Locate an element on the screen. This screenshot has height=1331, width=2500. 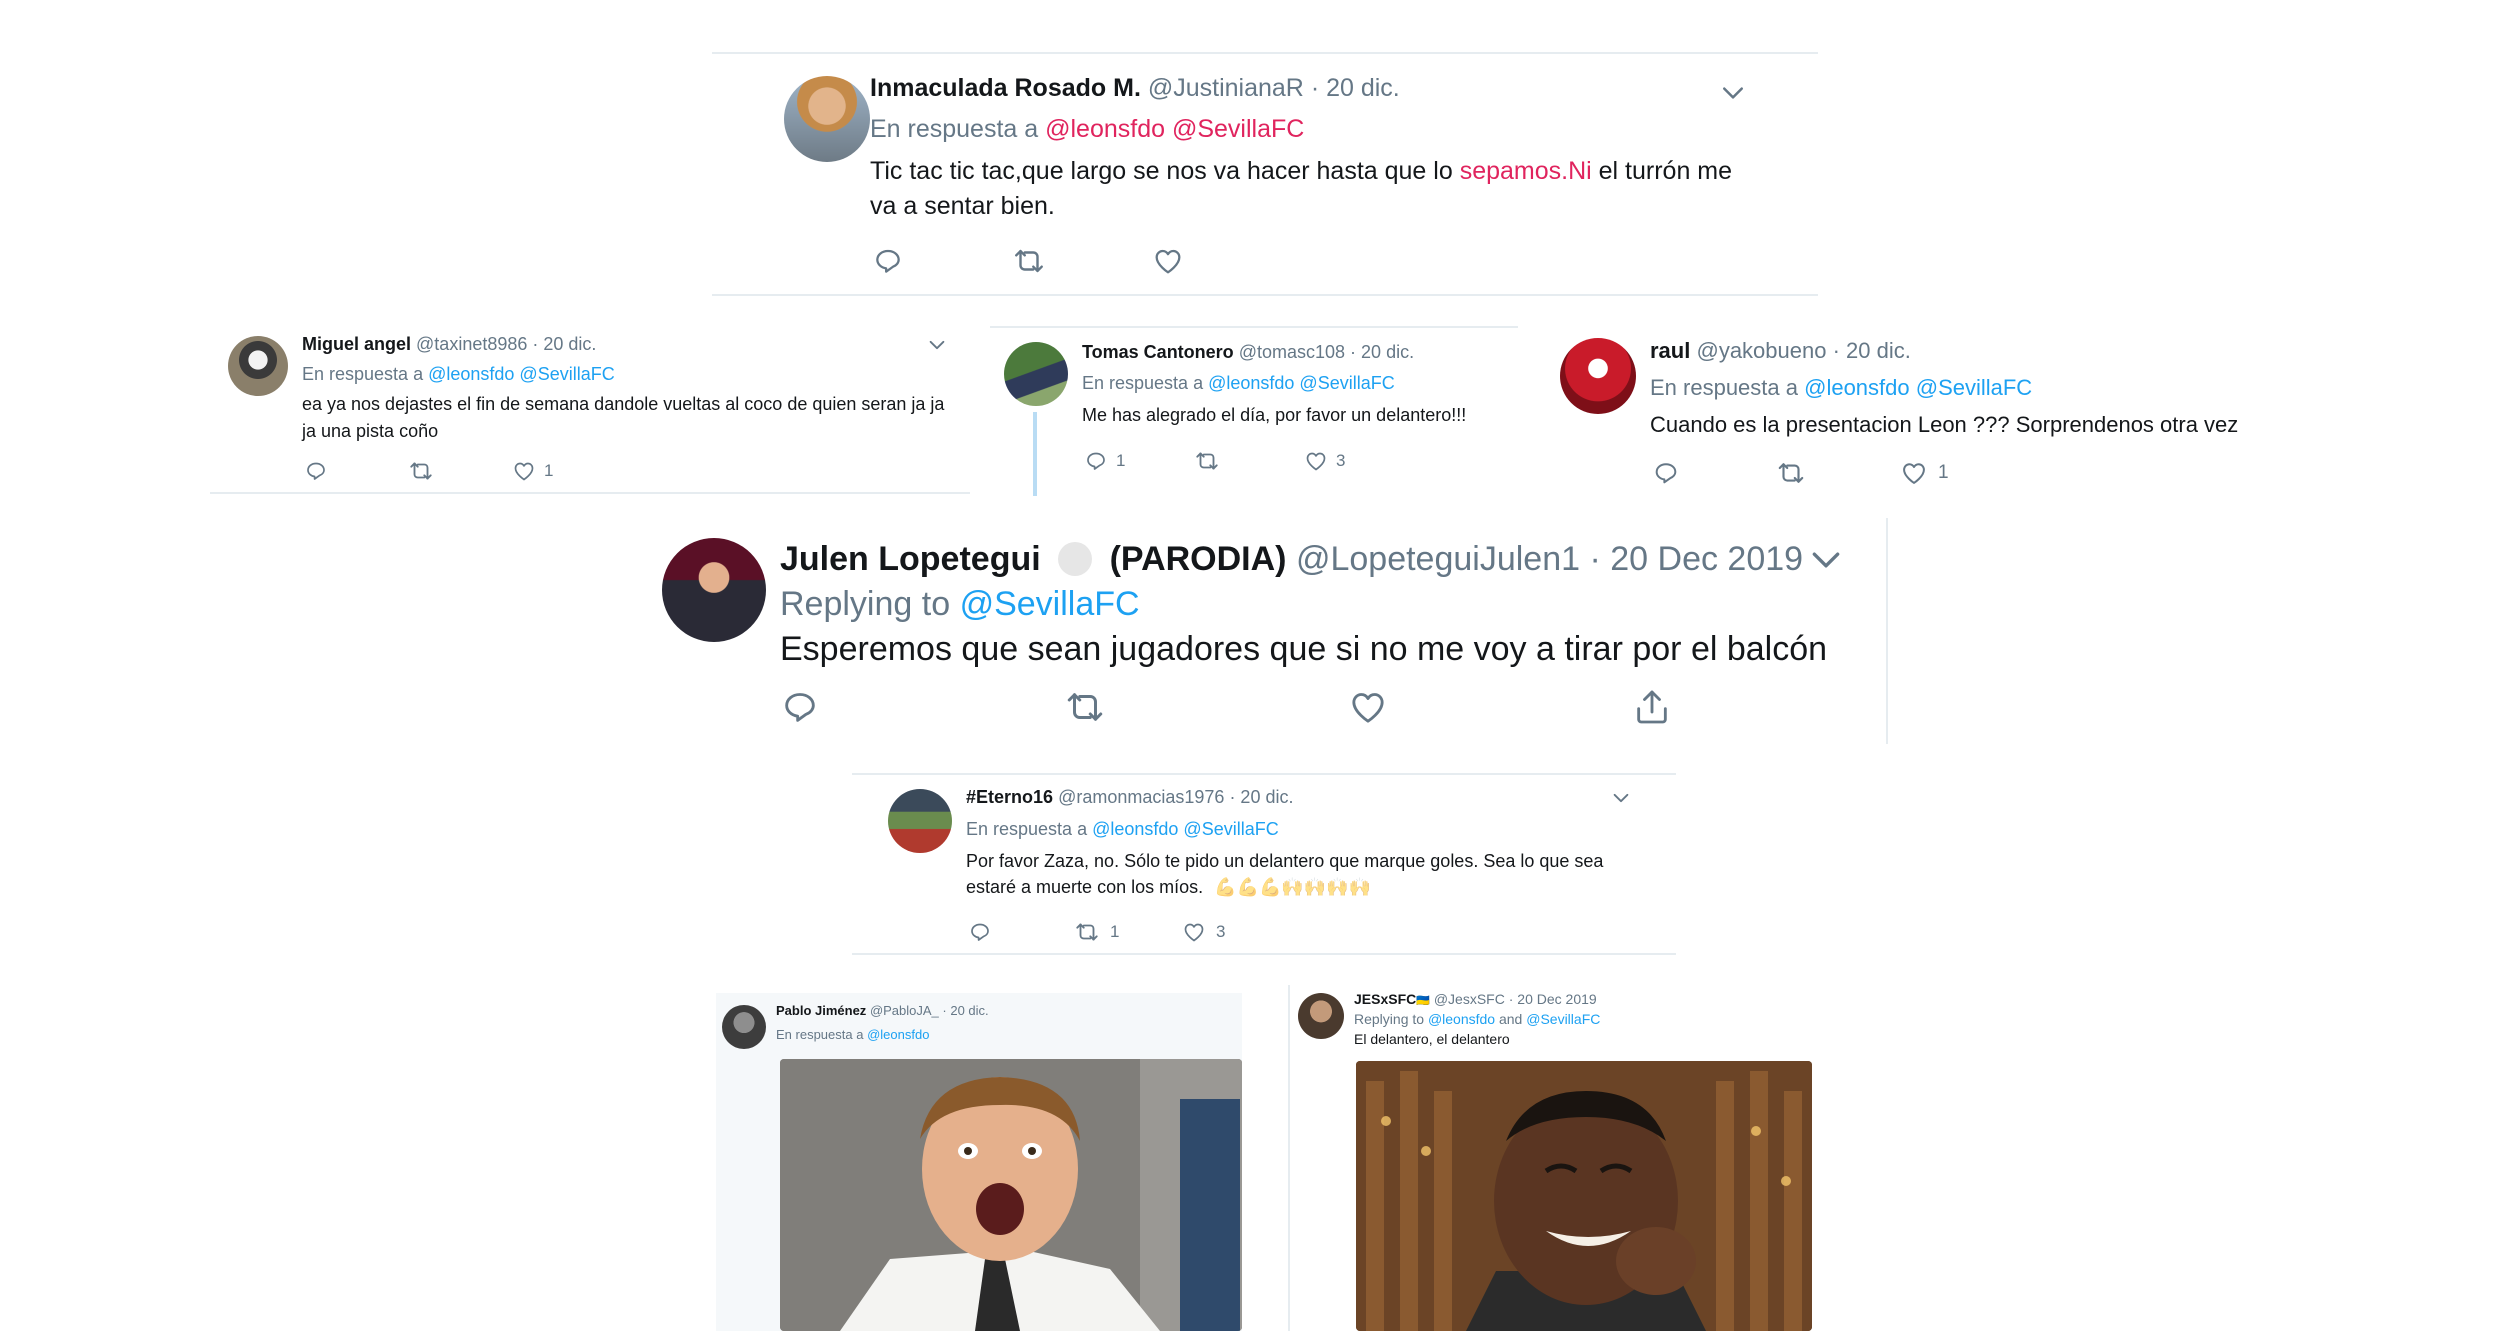
author-name: Miguel angel is located at coordinates (356, 344).